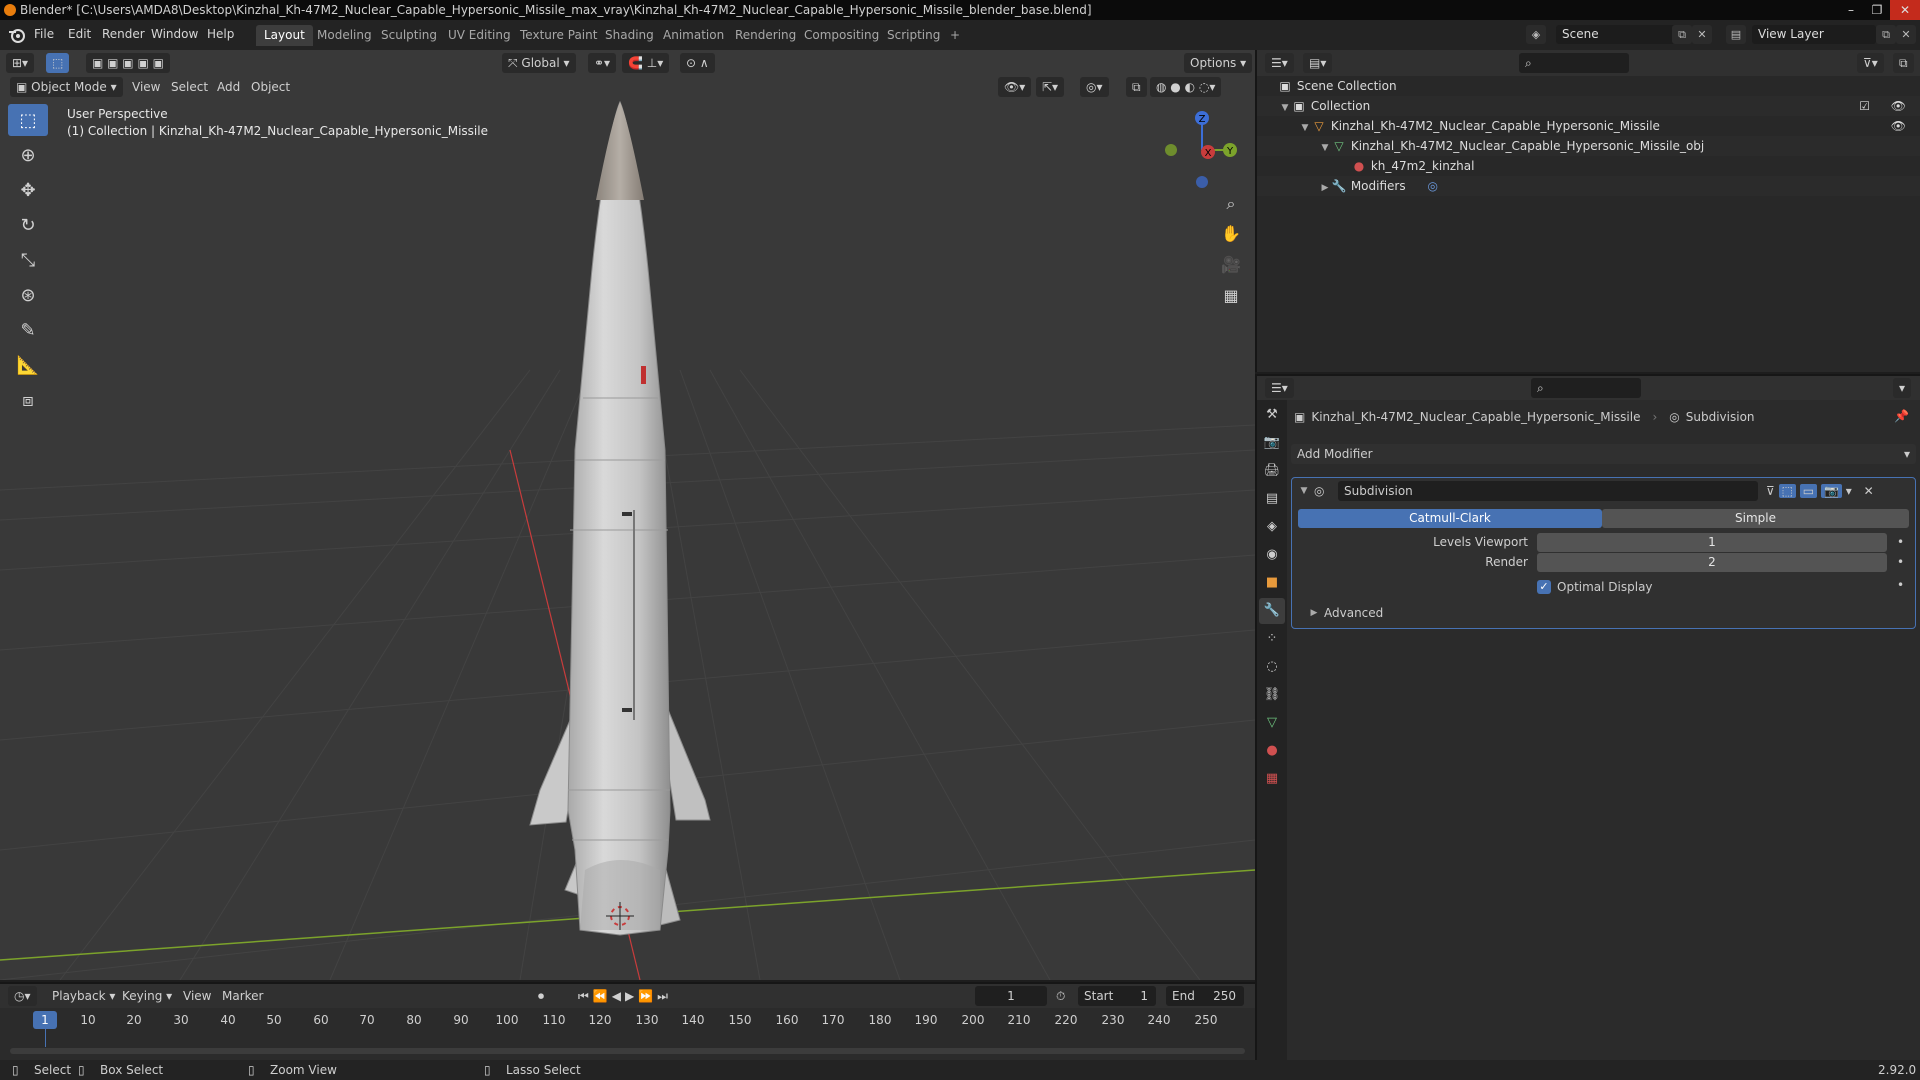 The image size is (1920, 1080). What do you see at coordinates (284, 35) in the screenshot?
I see `tab-layout: Layout` at bounding box center [284, 35].